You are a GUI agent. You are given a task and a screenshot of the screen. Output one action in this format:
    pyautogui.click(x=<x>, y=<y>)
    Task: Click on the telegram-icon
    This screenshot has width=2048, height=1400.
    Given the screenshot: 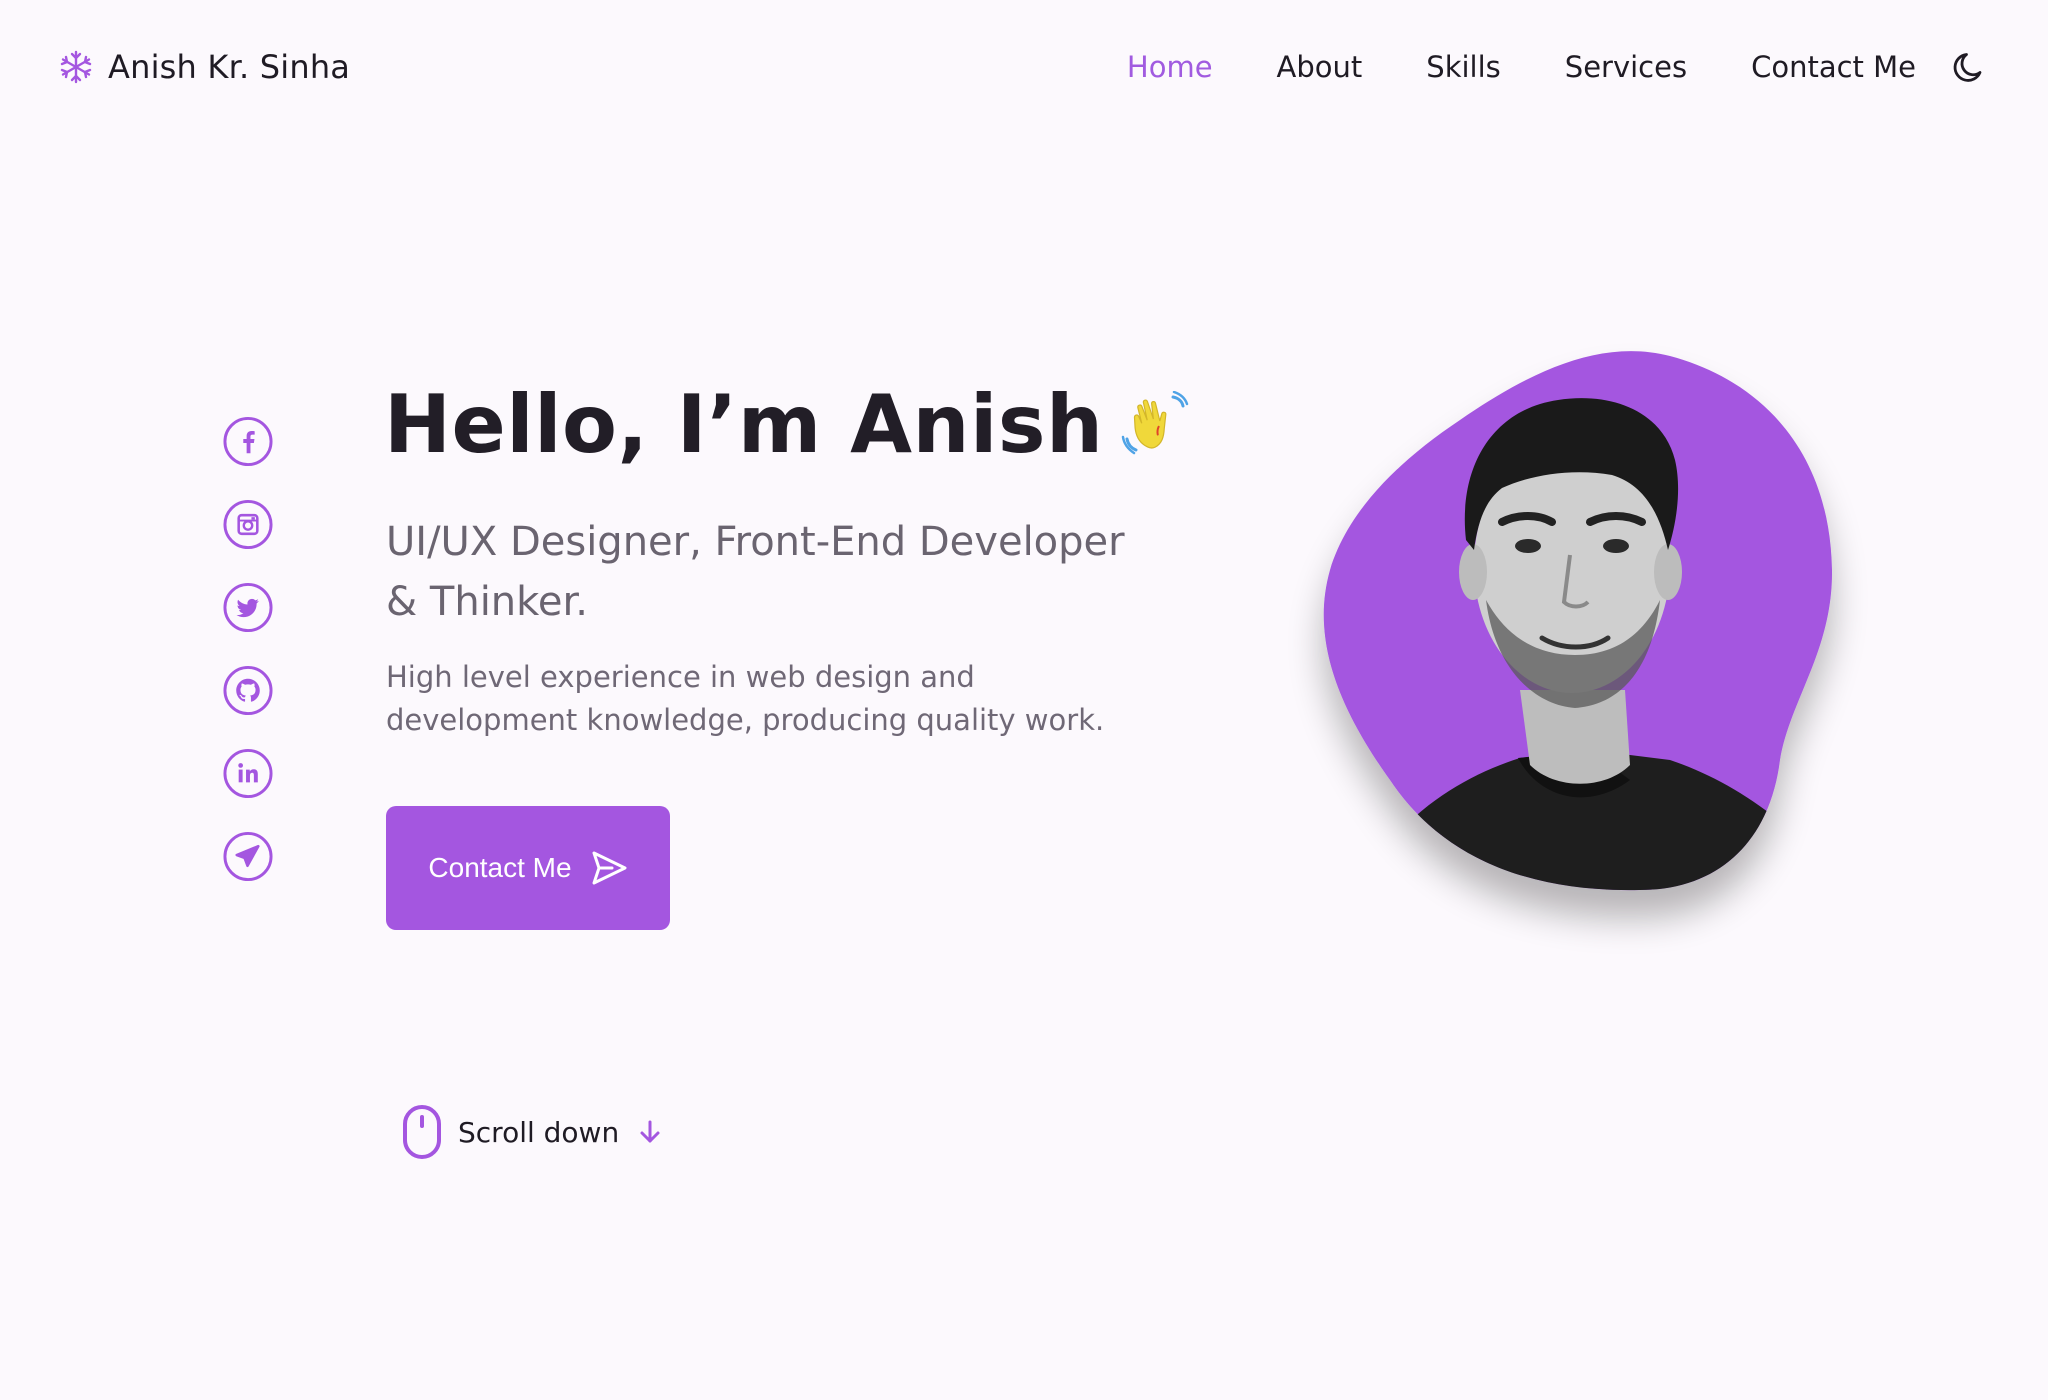 What is the action you would take?
    pyautogui.click(x=248, y=856)
    